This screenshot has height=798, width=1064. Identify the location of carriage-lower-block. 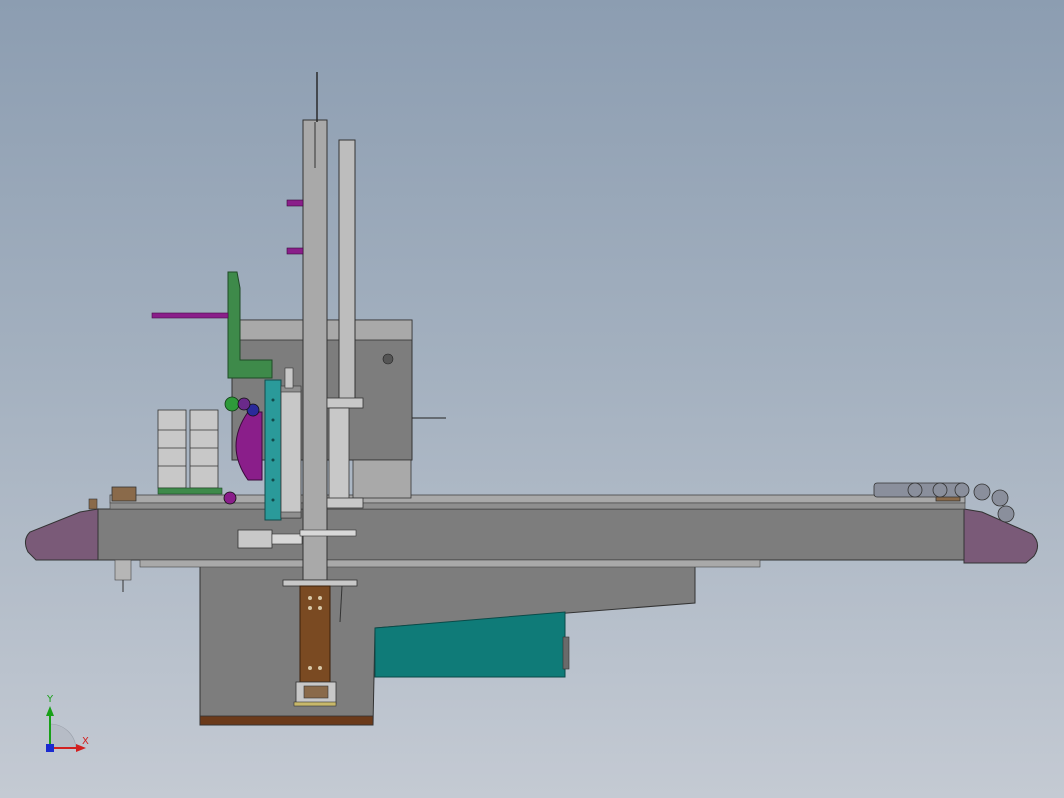
(382, 479).